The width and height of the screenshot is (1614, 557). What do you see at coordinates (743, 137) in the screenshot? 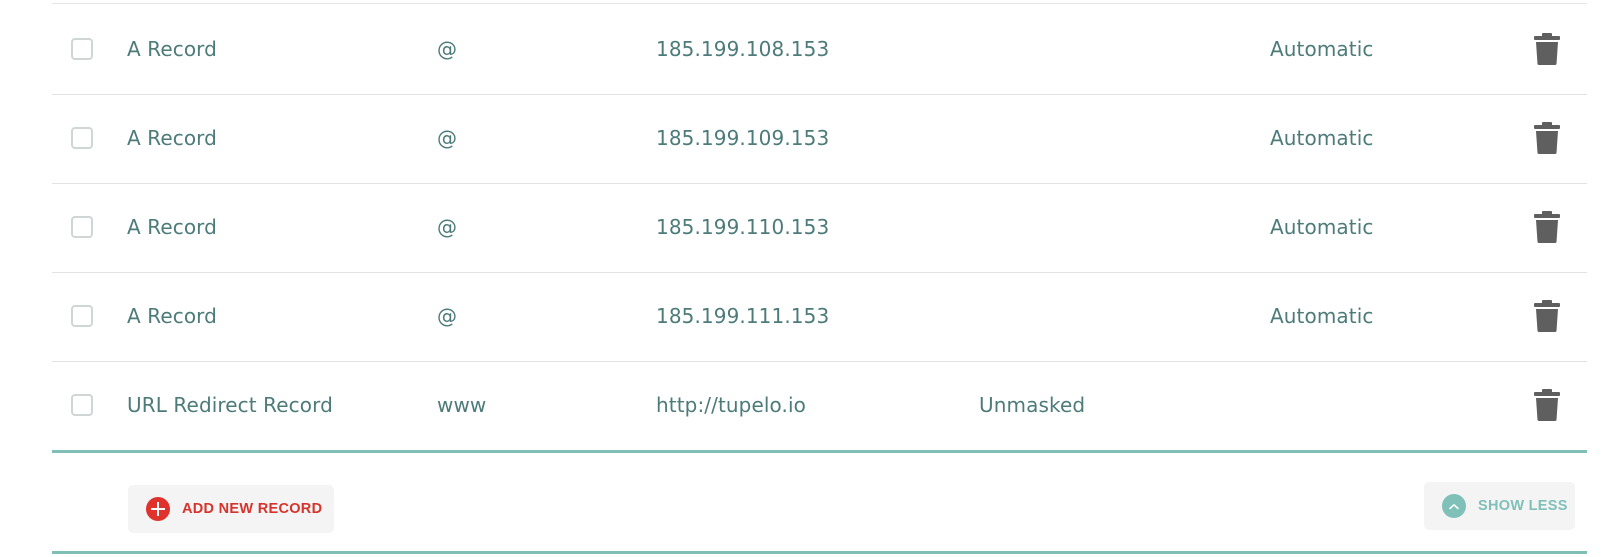
I see `record-value: 185.199.109.153` at bounding box center [743, 137].